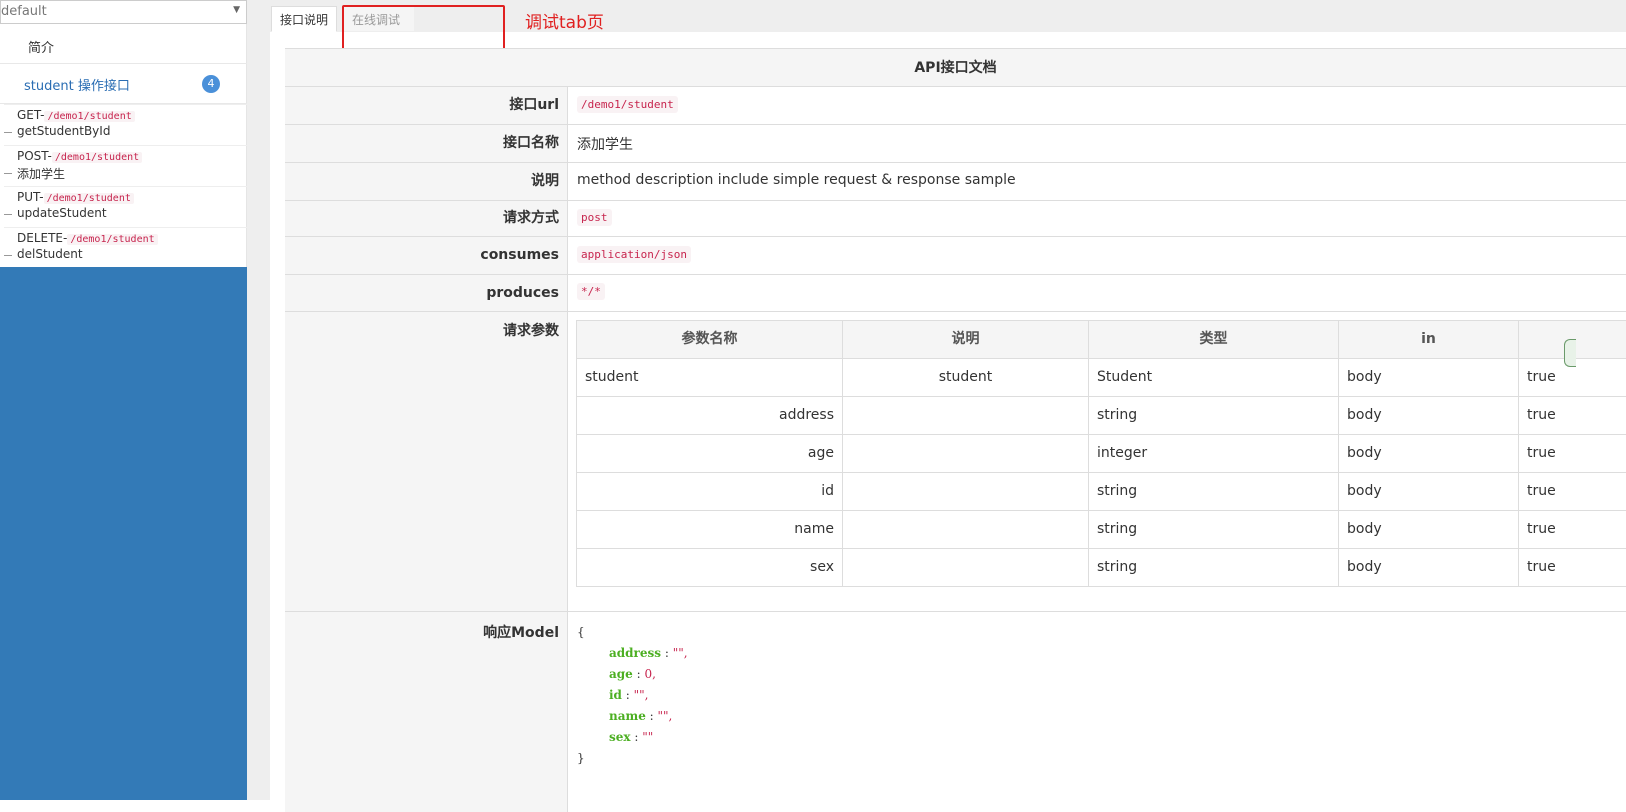  I want to click on floating-handle, so click(1570, 353).